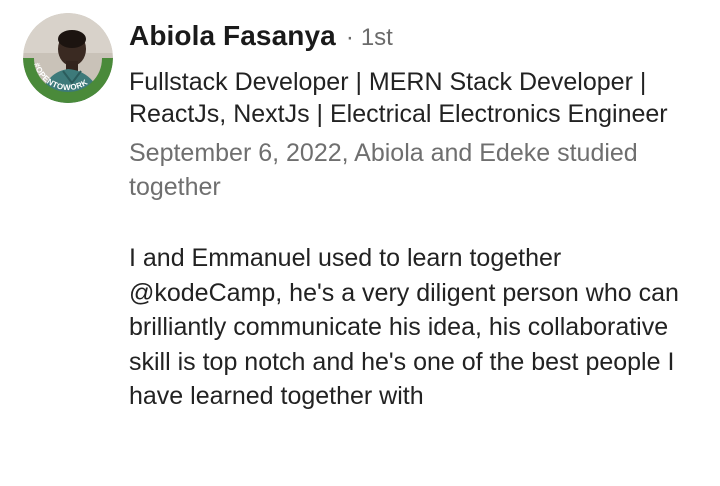  What do you see at coordinates (416, 40) in the screenshot?
I see `author-line: Abiola Fasanya · 1st` at bounding box center [416, 40].